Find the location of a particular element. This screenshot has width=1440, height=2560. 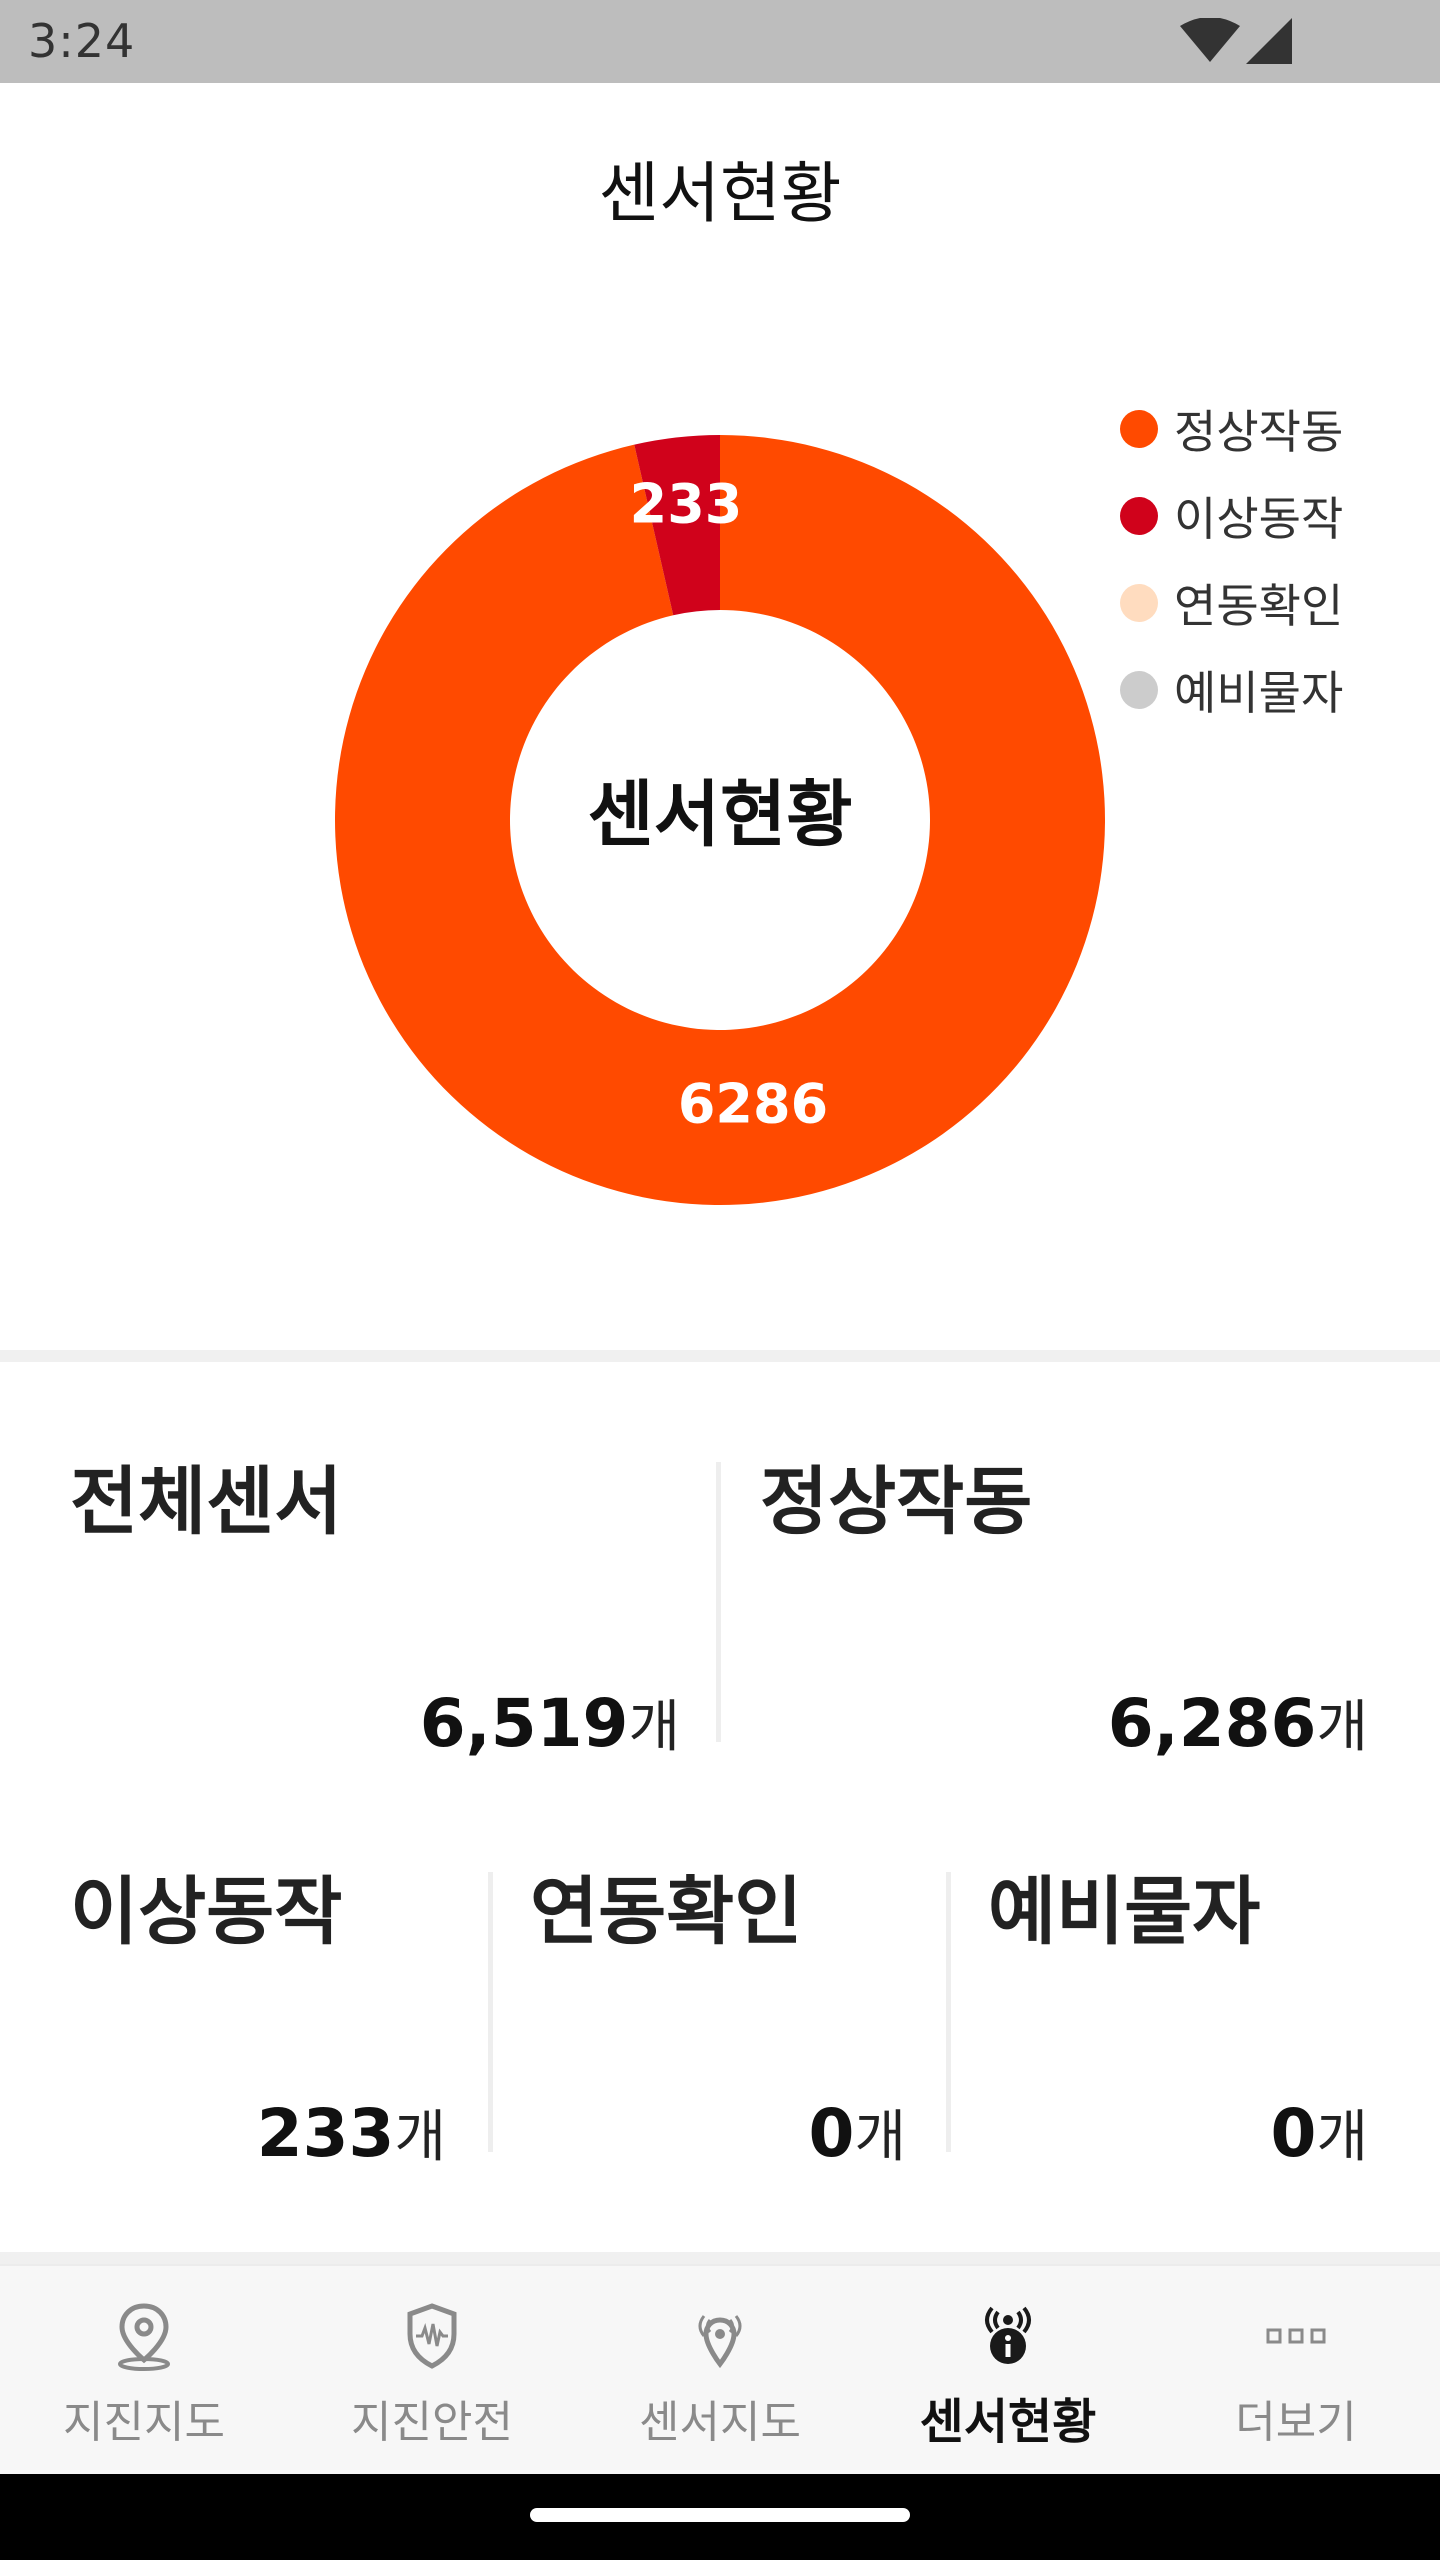

legend-item: 이상동작 is located at coordinates (1231, 515).